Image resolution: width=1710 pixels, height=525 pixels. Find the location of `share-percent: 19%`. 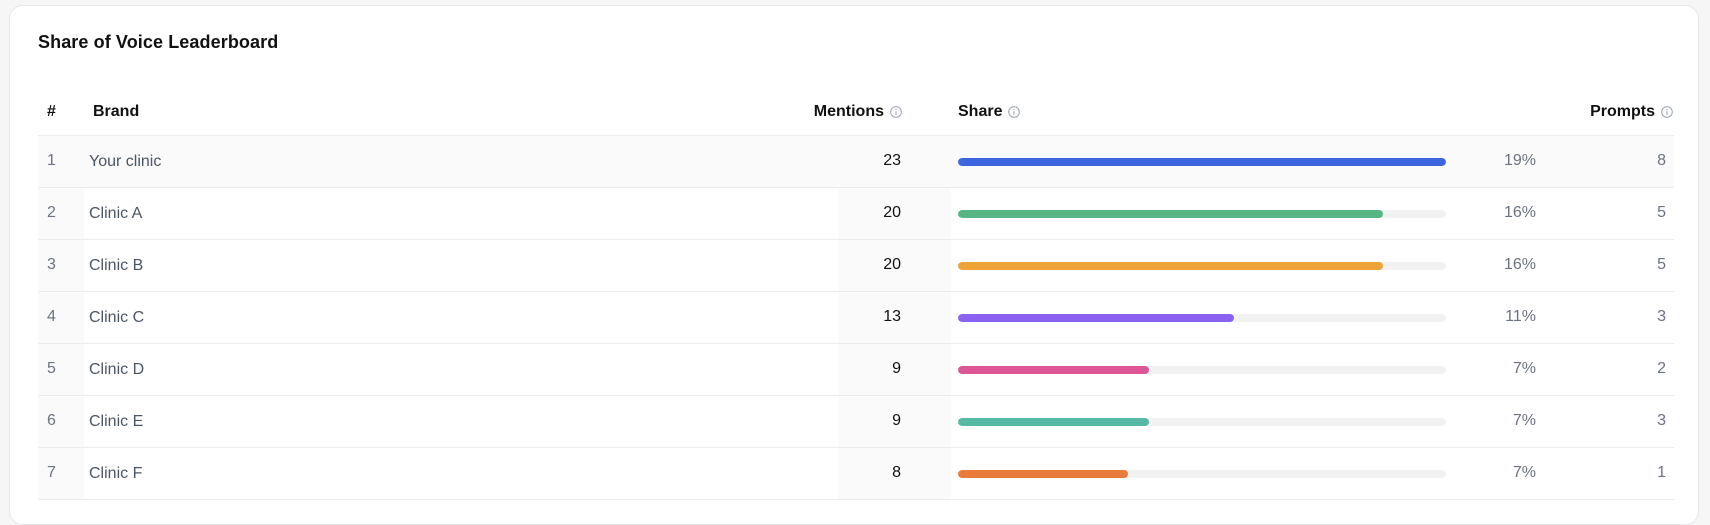

share-percent: 19% is located at coordinates (1519, 160).